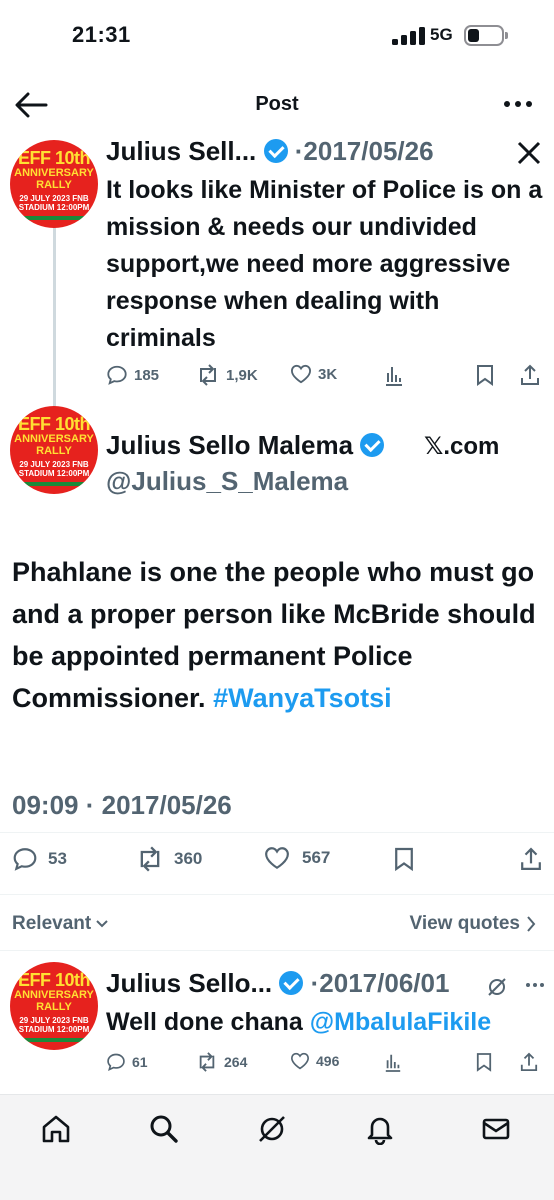 Image resolution: width=554 pixels, height=1200 pixels. I want to click on reply-count: 185, so click(147, 375).